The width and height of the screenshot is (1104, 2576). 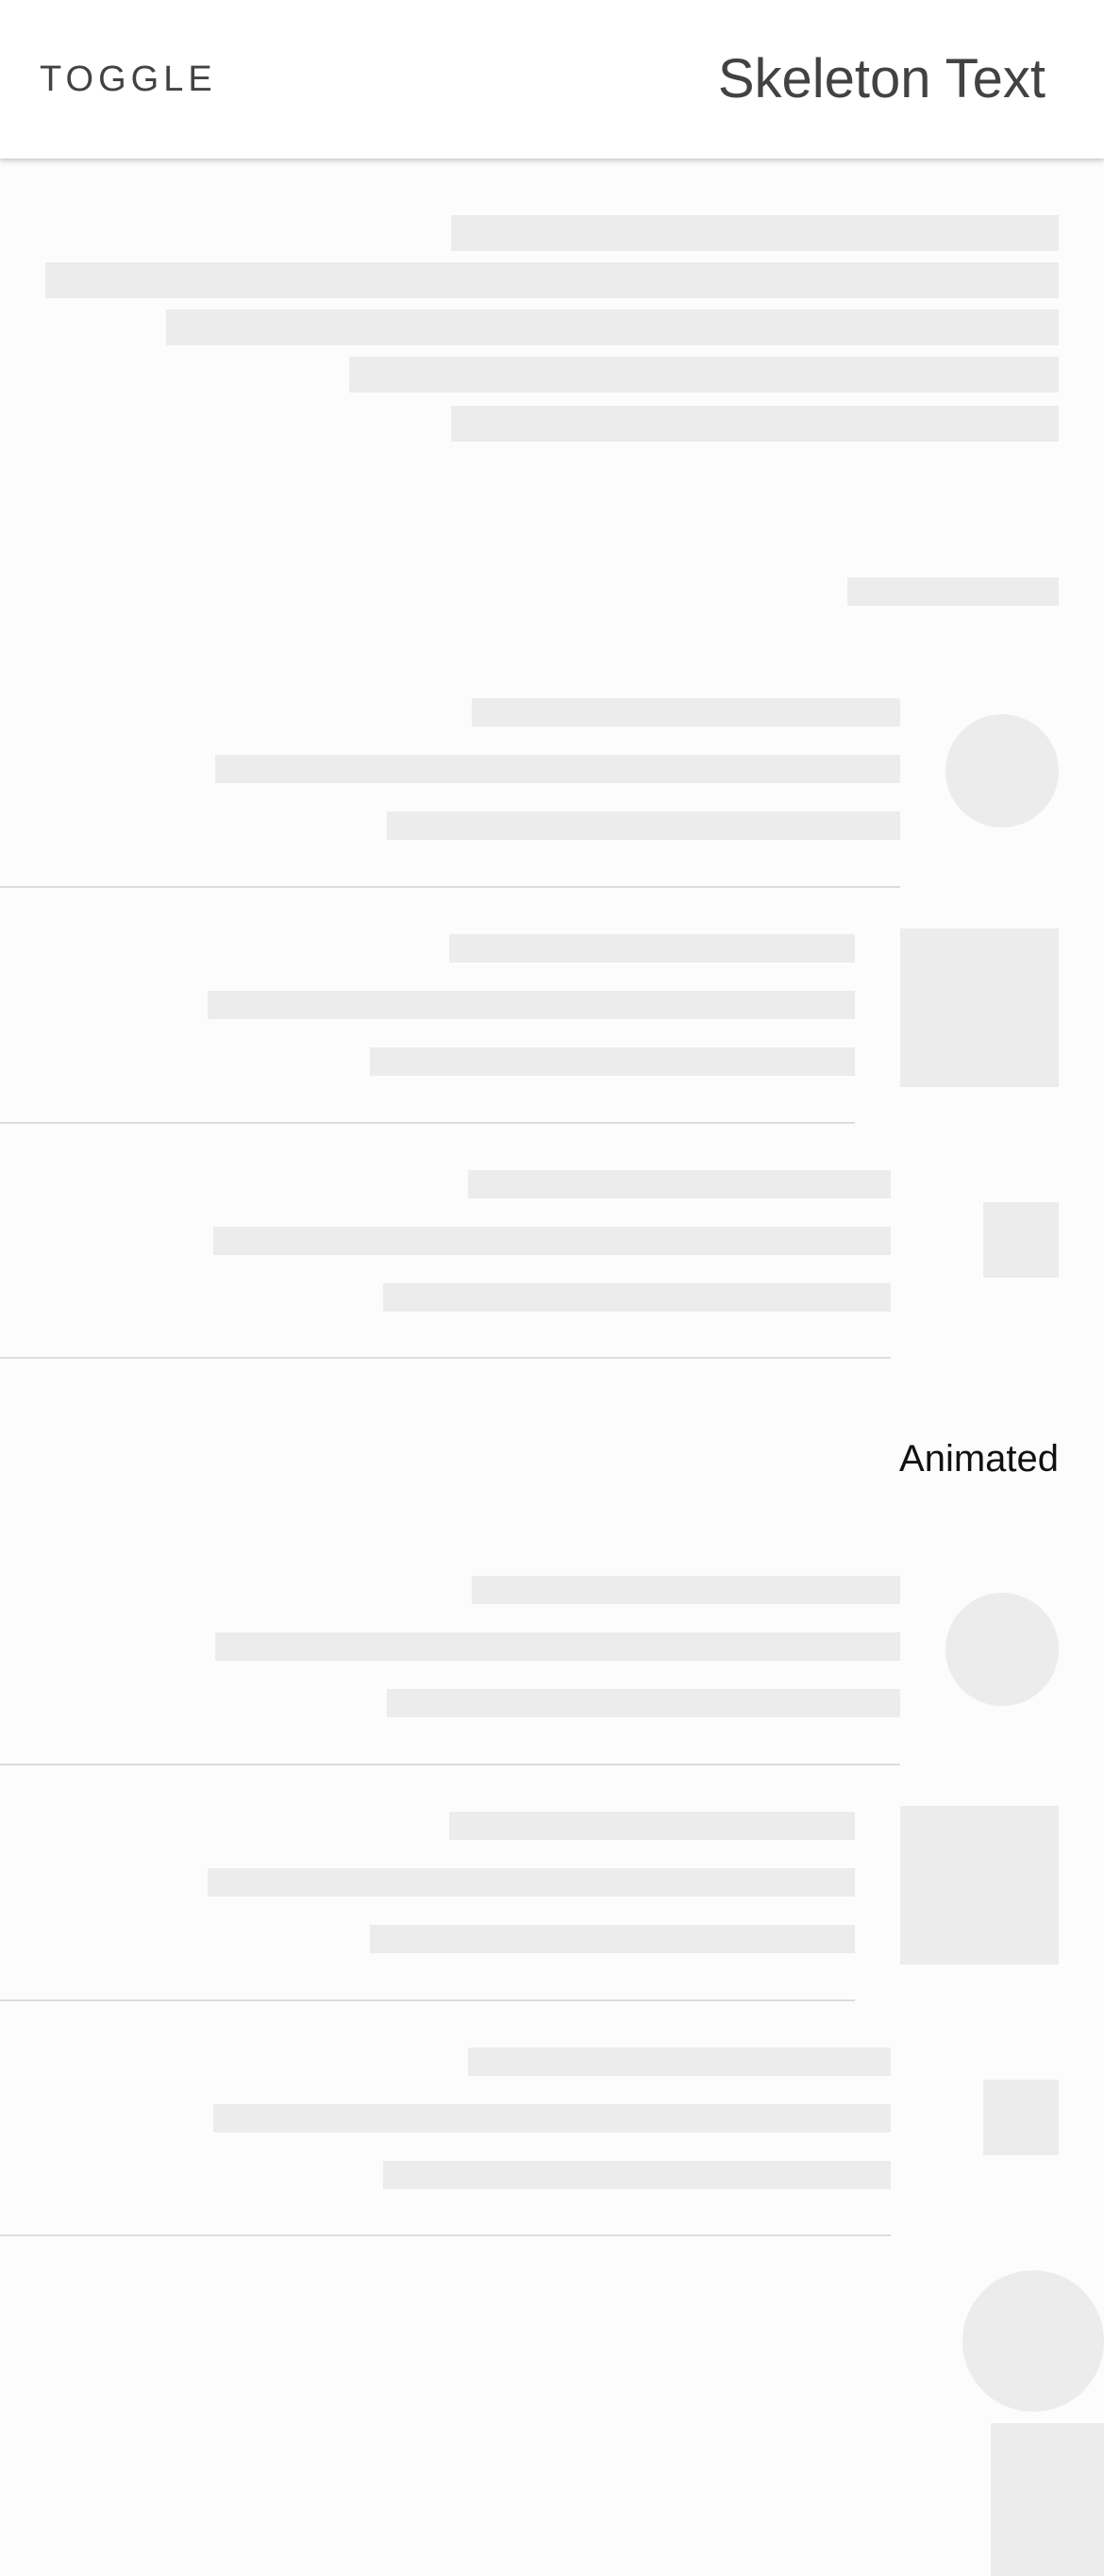 I want to click on skeleton-heading, so click(x=953, y=591).